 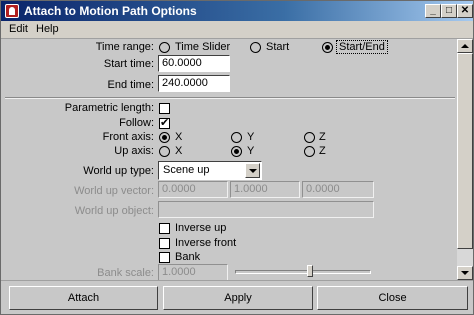 What do you see at coordinates (193, 272) in the screenshot?
I see `bank-scale-field: 1.0000` at bounding box center [193, 272].